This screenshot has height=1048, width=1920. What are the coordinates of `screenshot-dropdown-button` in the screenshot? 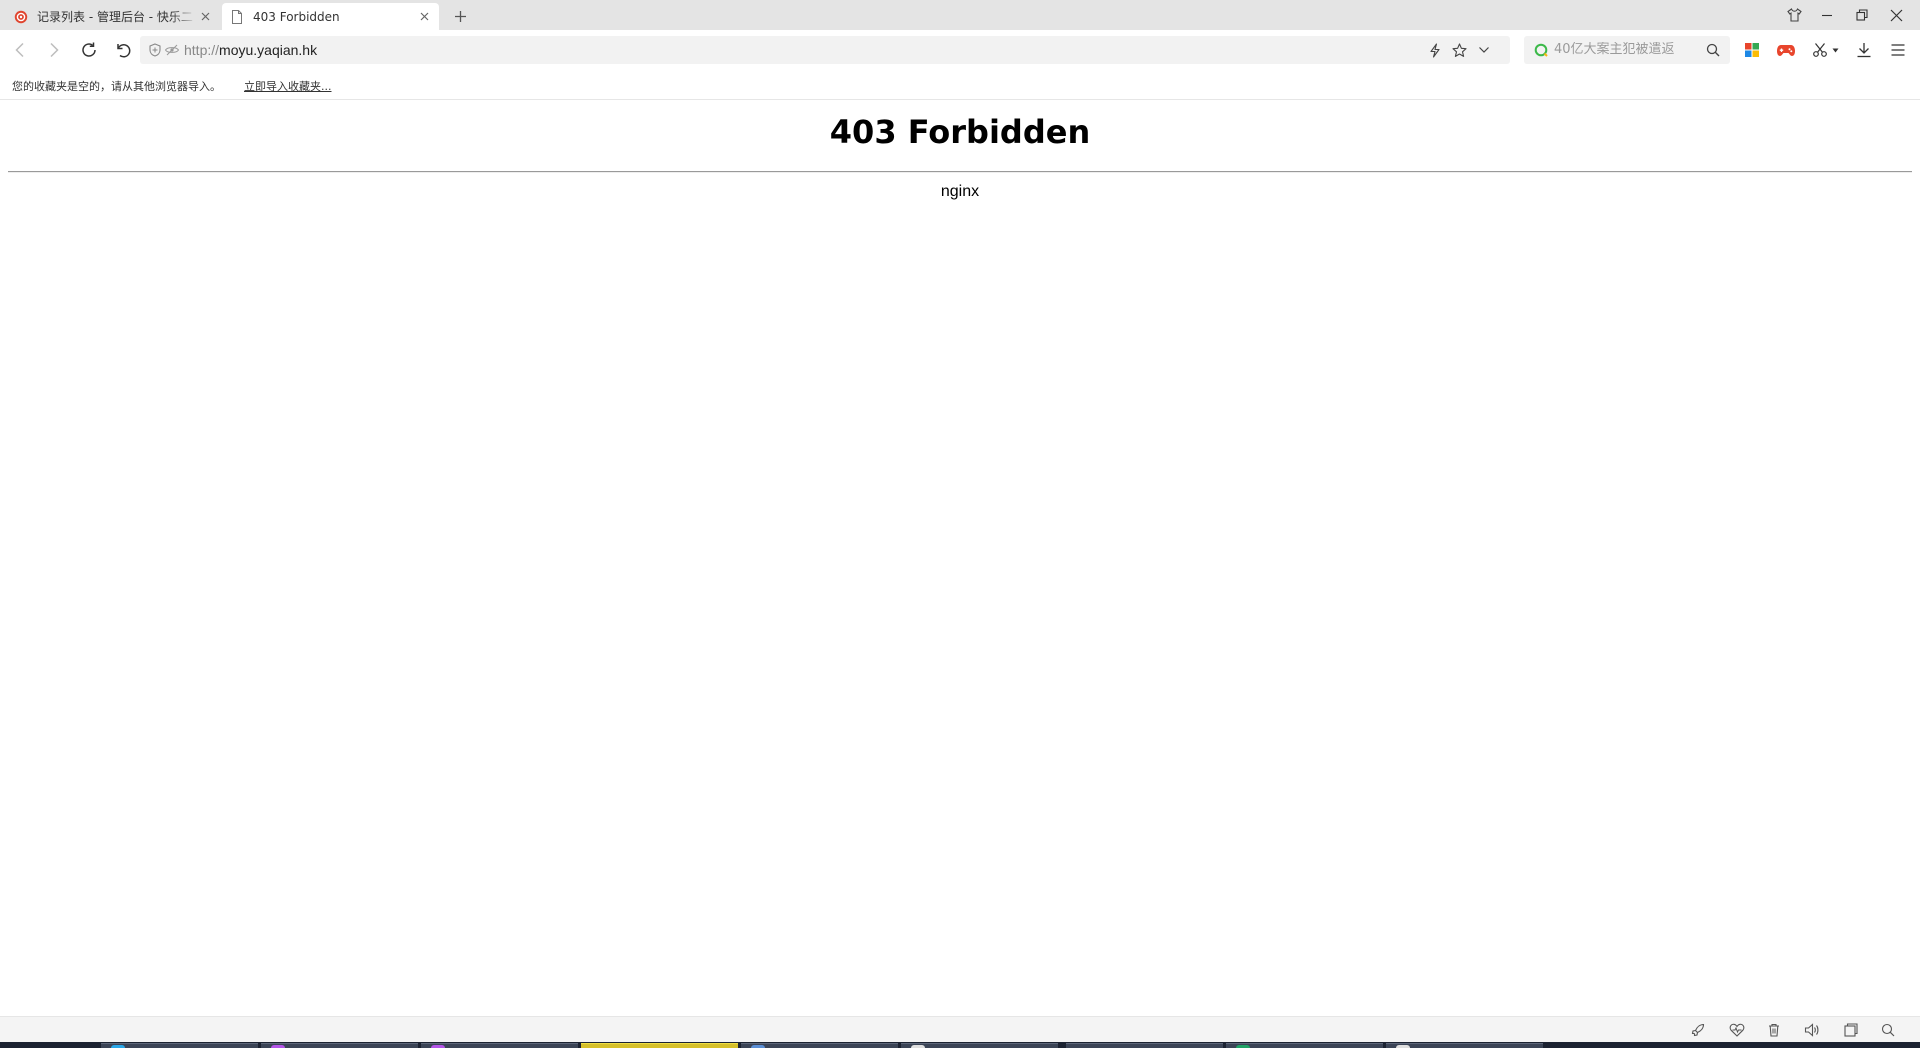 It's located at (1835, 50).